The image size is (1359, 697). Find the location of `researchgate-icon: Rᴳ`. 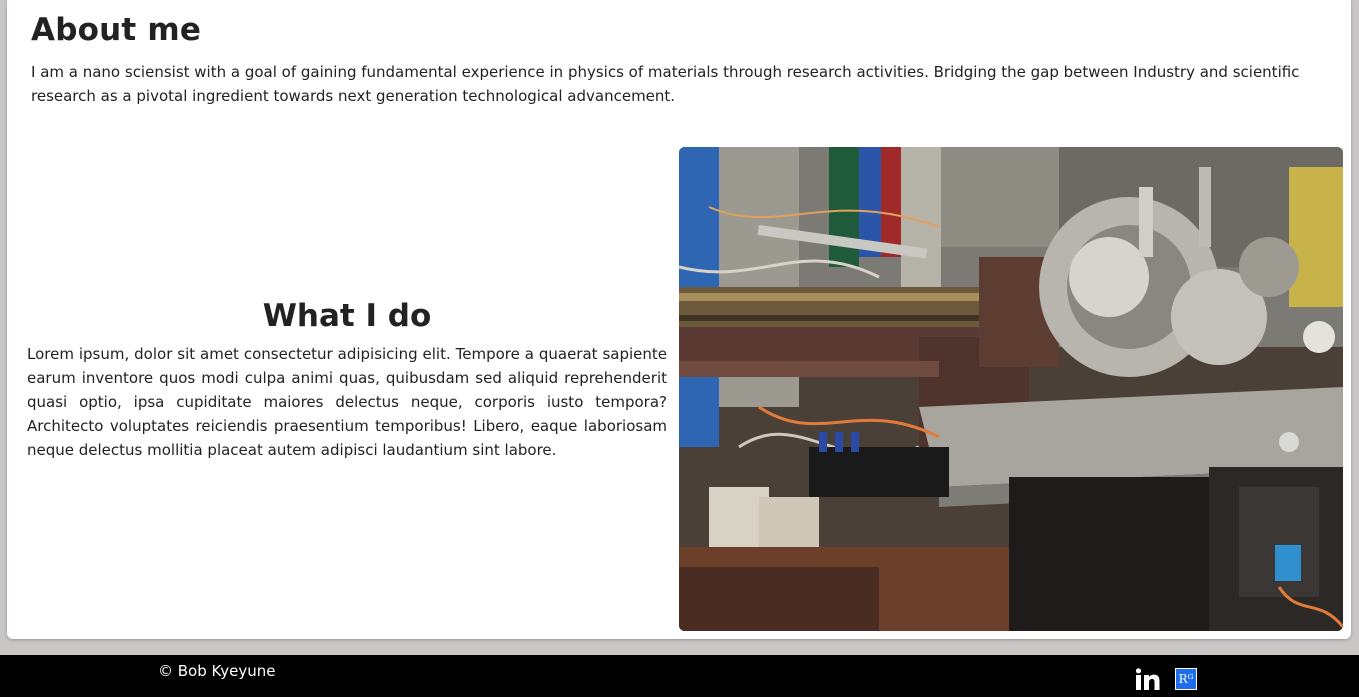

researchgate-icon: Rᴳ is located at coordinates (1186, 679).